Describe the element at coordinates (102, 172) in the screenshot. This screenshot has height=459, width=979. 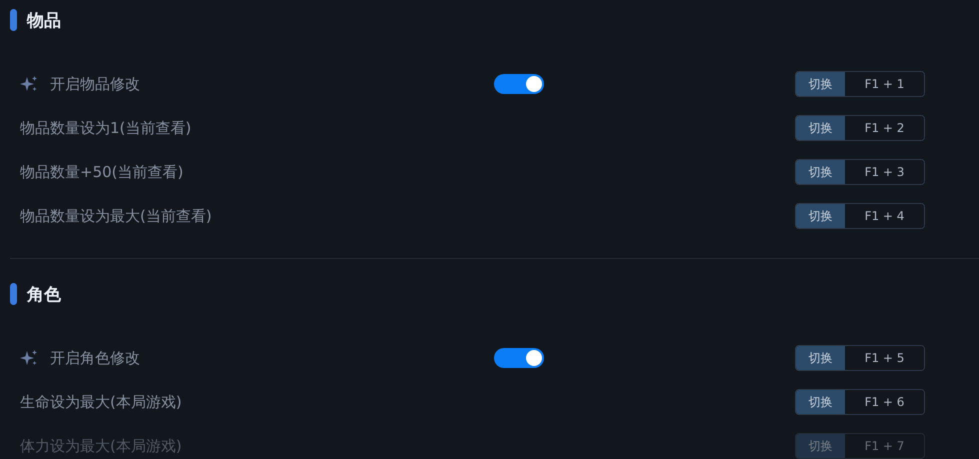
I see `option-label: 物品数量+50(当前查看)` at that location.